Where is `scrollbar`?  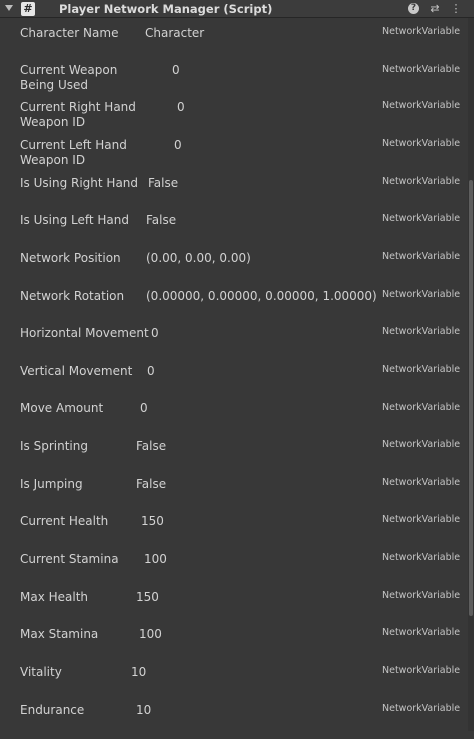
scrollbar is located at coordinates (471, 374).